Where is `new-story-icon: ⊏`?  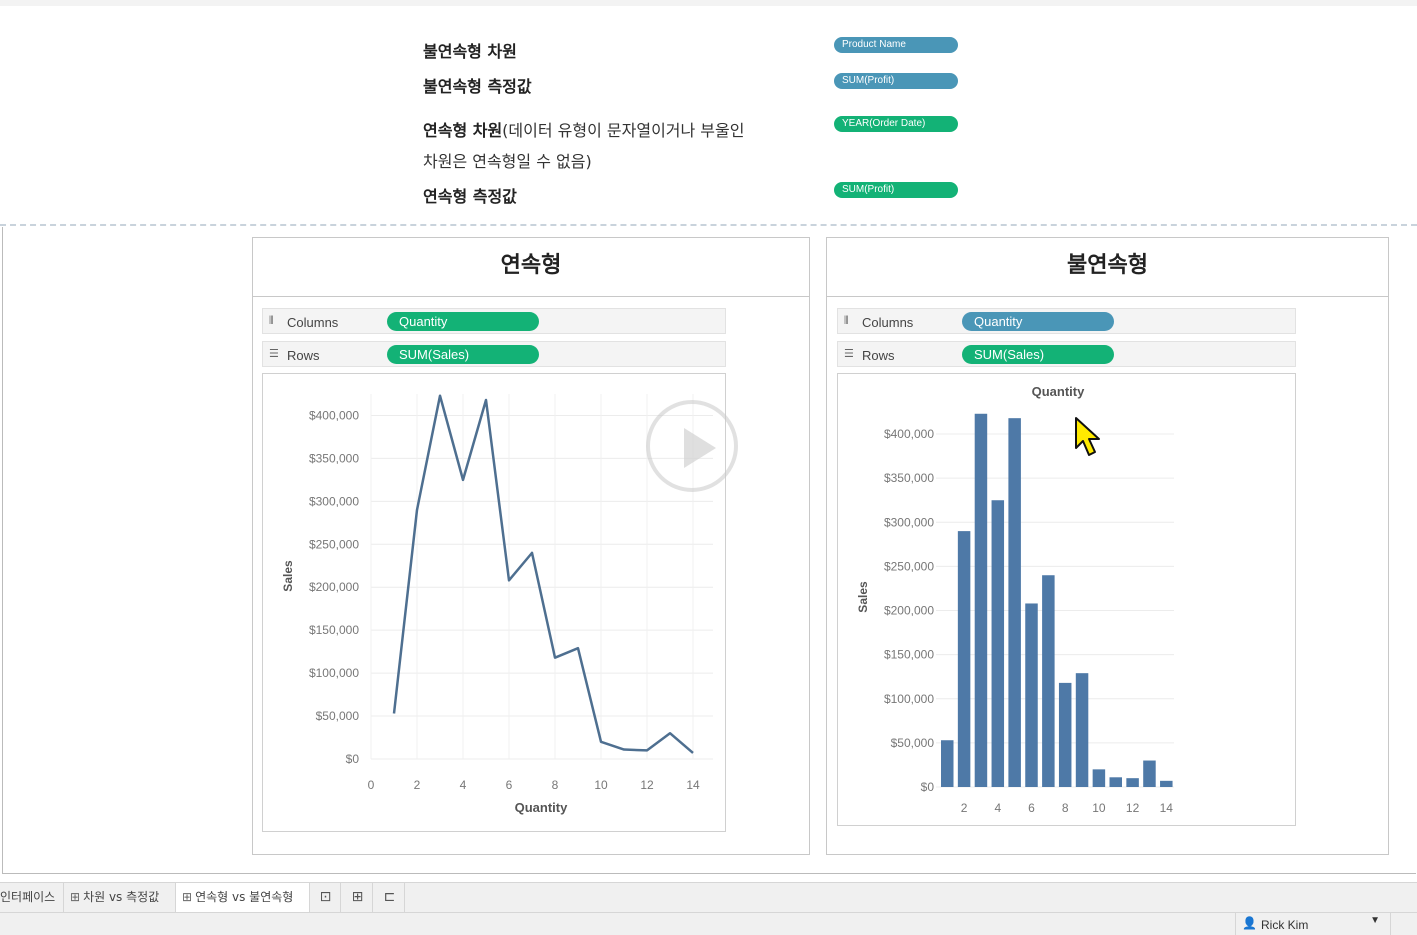
new-story-icon: ⊏ is located at coordinates (390, 897).